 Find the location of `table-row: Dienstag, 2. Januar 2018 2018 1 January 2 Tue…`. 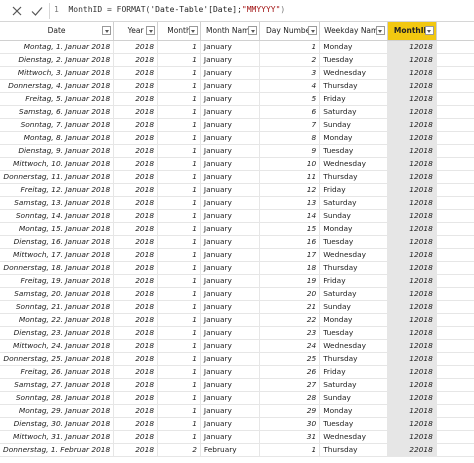

table-row: Dienstag, 2. Januar 2018 2018 1 January 2 Tue… is located at coordinates (237, 60).